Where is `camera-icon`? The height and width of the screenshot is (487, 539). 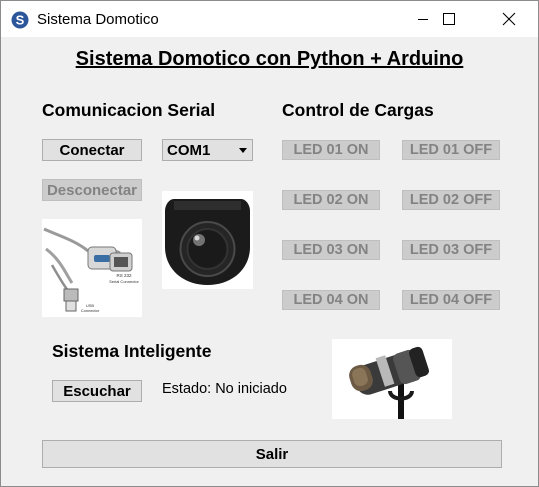 camera-icon is located at coordinates (207, 242).